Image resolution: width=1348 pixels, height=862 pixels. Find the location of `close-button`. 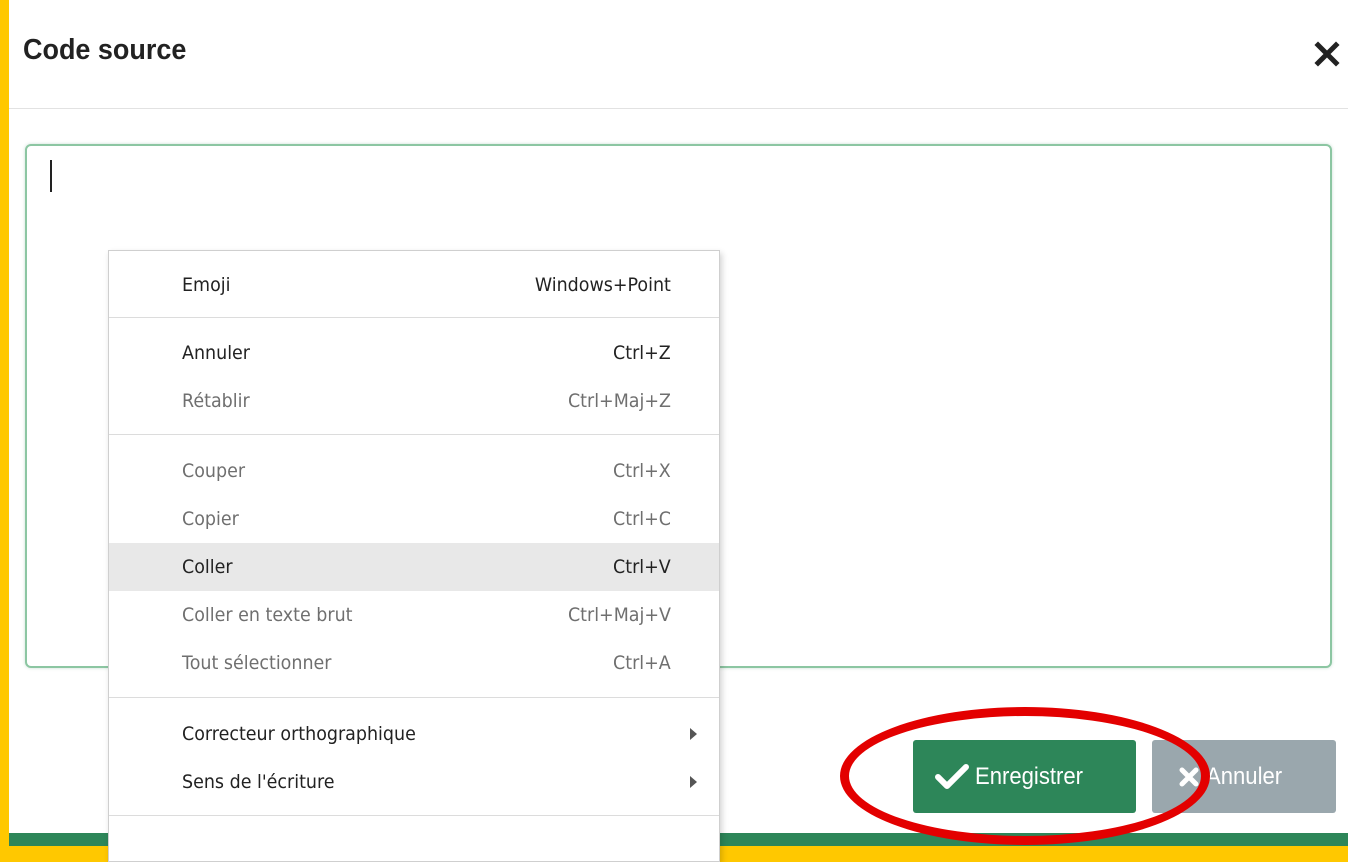

close-button is located at coordinates (1327, 54).